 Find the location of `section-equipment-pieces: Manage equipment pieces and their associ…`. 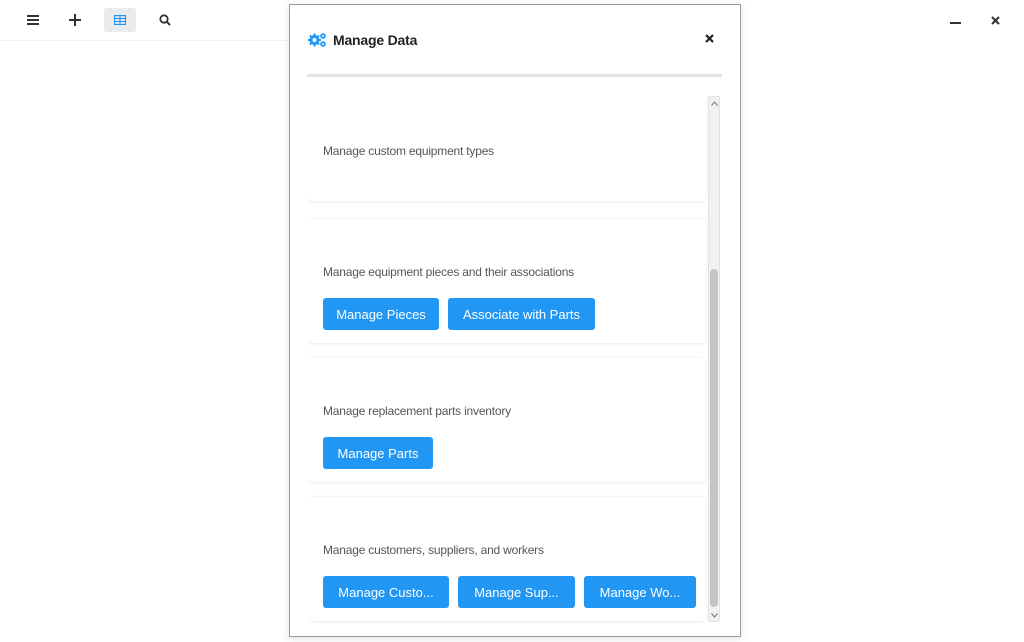

section-equipment-pieces: Manage equipment pieces and their associ… is located at coordinates (507, 281).